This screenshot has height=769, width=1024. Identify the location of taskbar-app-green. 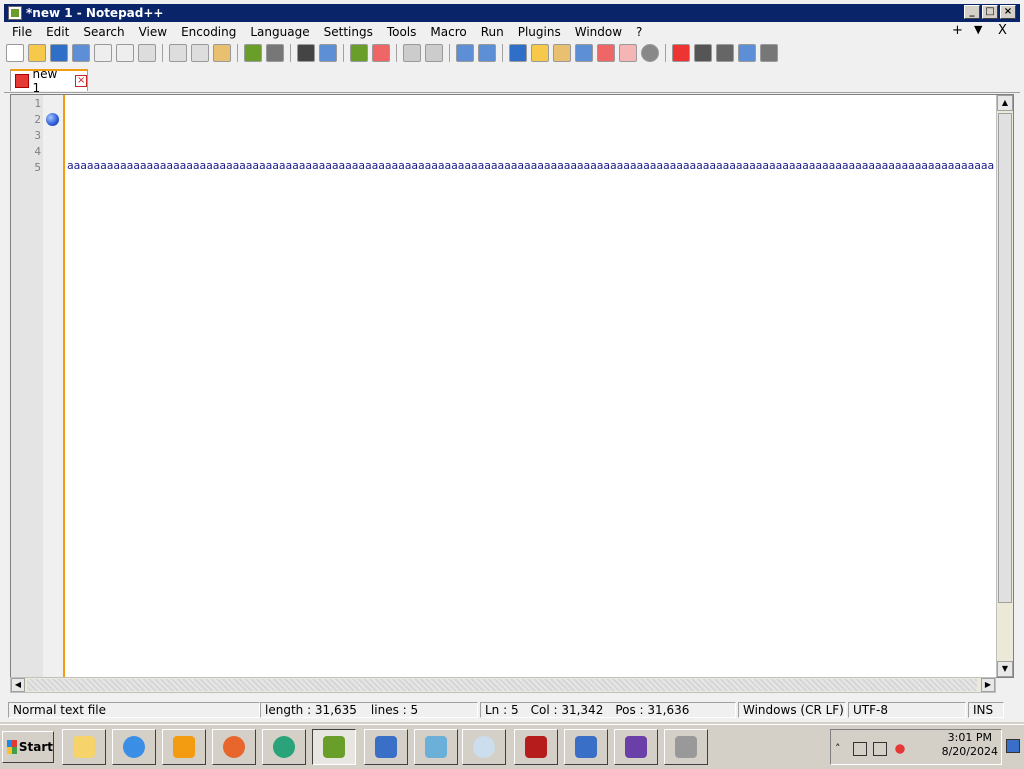
(284, 747).